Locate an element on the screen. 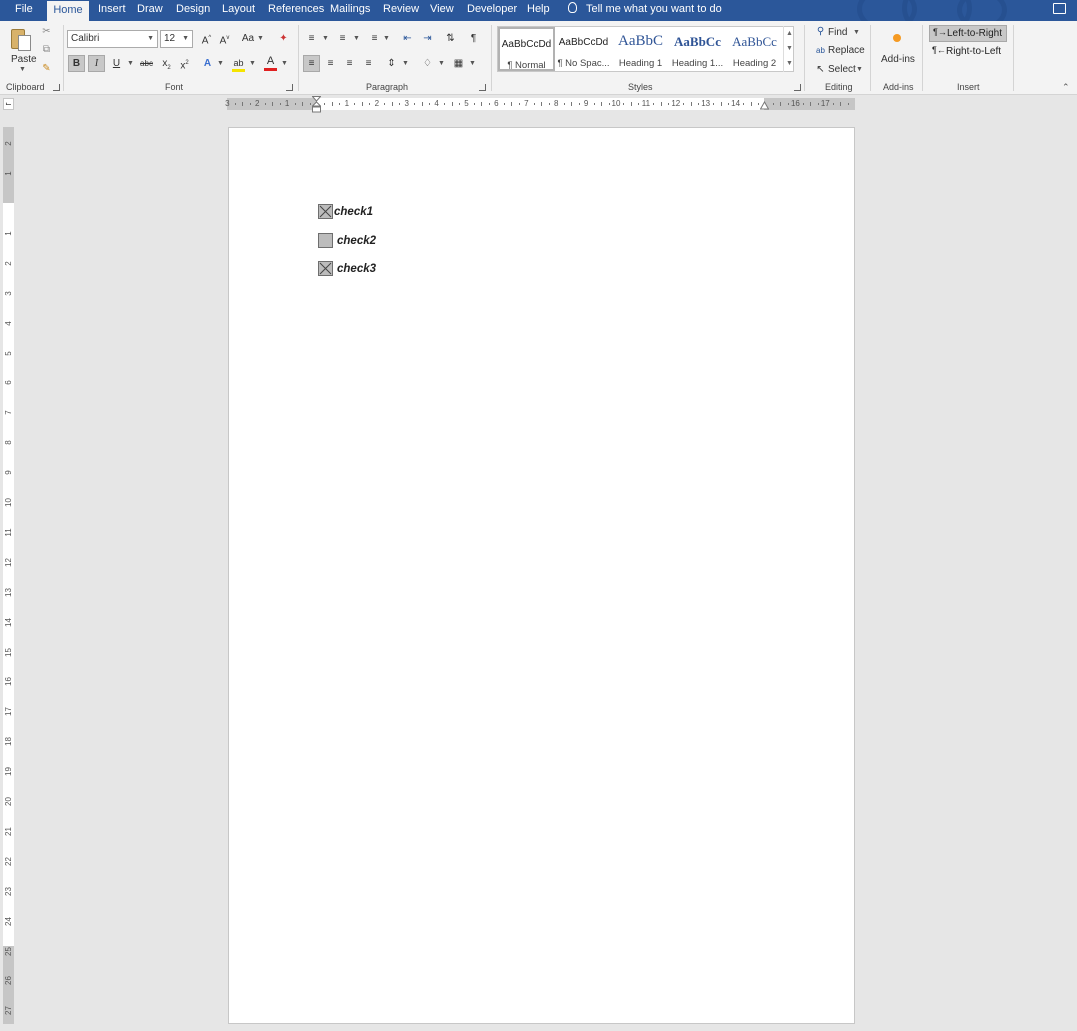 The width and height of the screenshot is (1077, 1031). font-color-icon: A is located at coordinates (270, 62).